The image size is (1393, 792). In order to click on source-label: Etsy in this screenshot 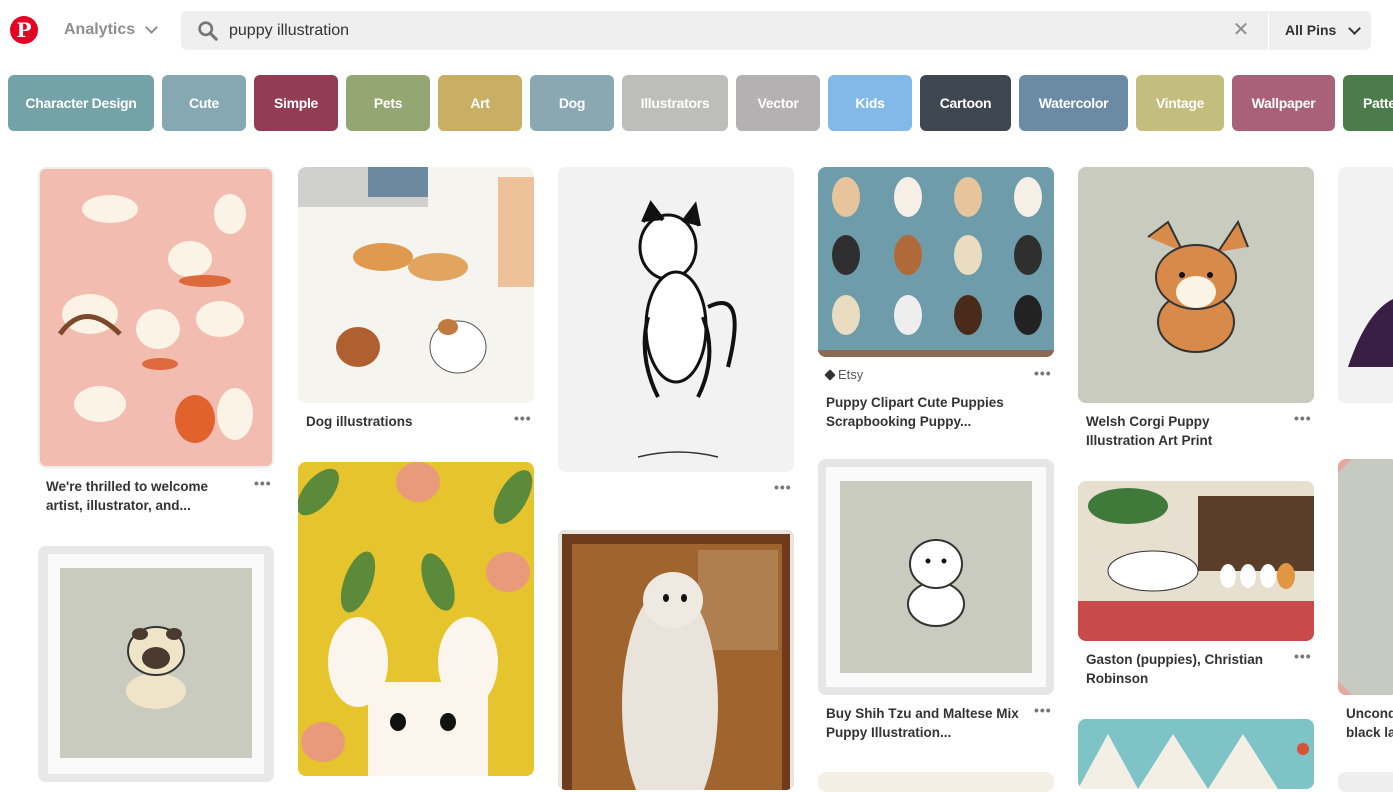, I will do `click(851, 374)`.